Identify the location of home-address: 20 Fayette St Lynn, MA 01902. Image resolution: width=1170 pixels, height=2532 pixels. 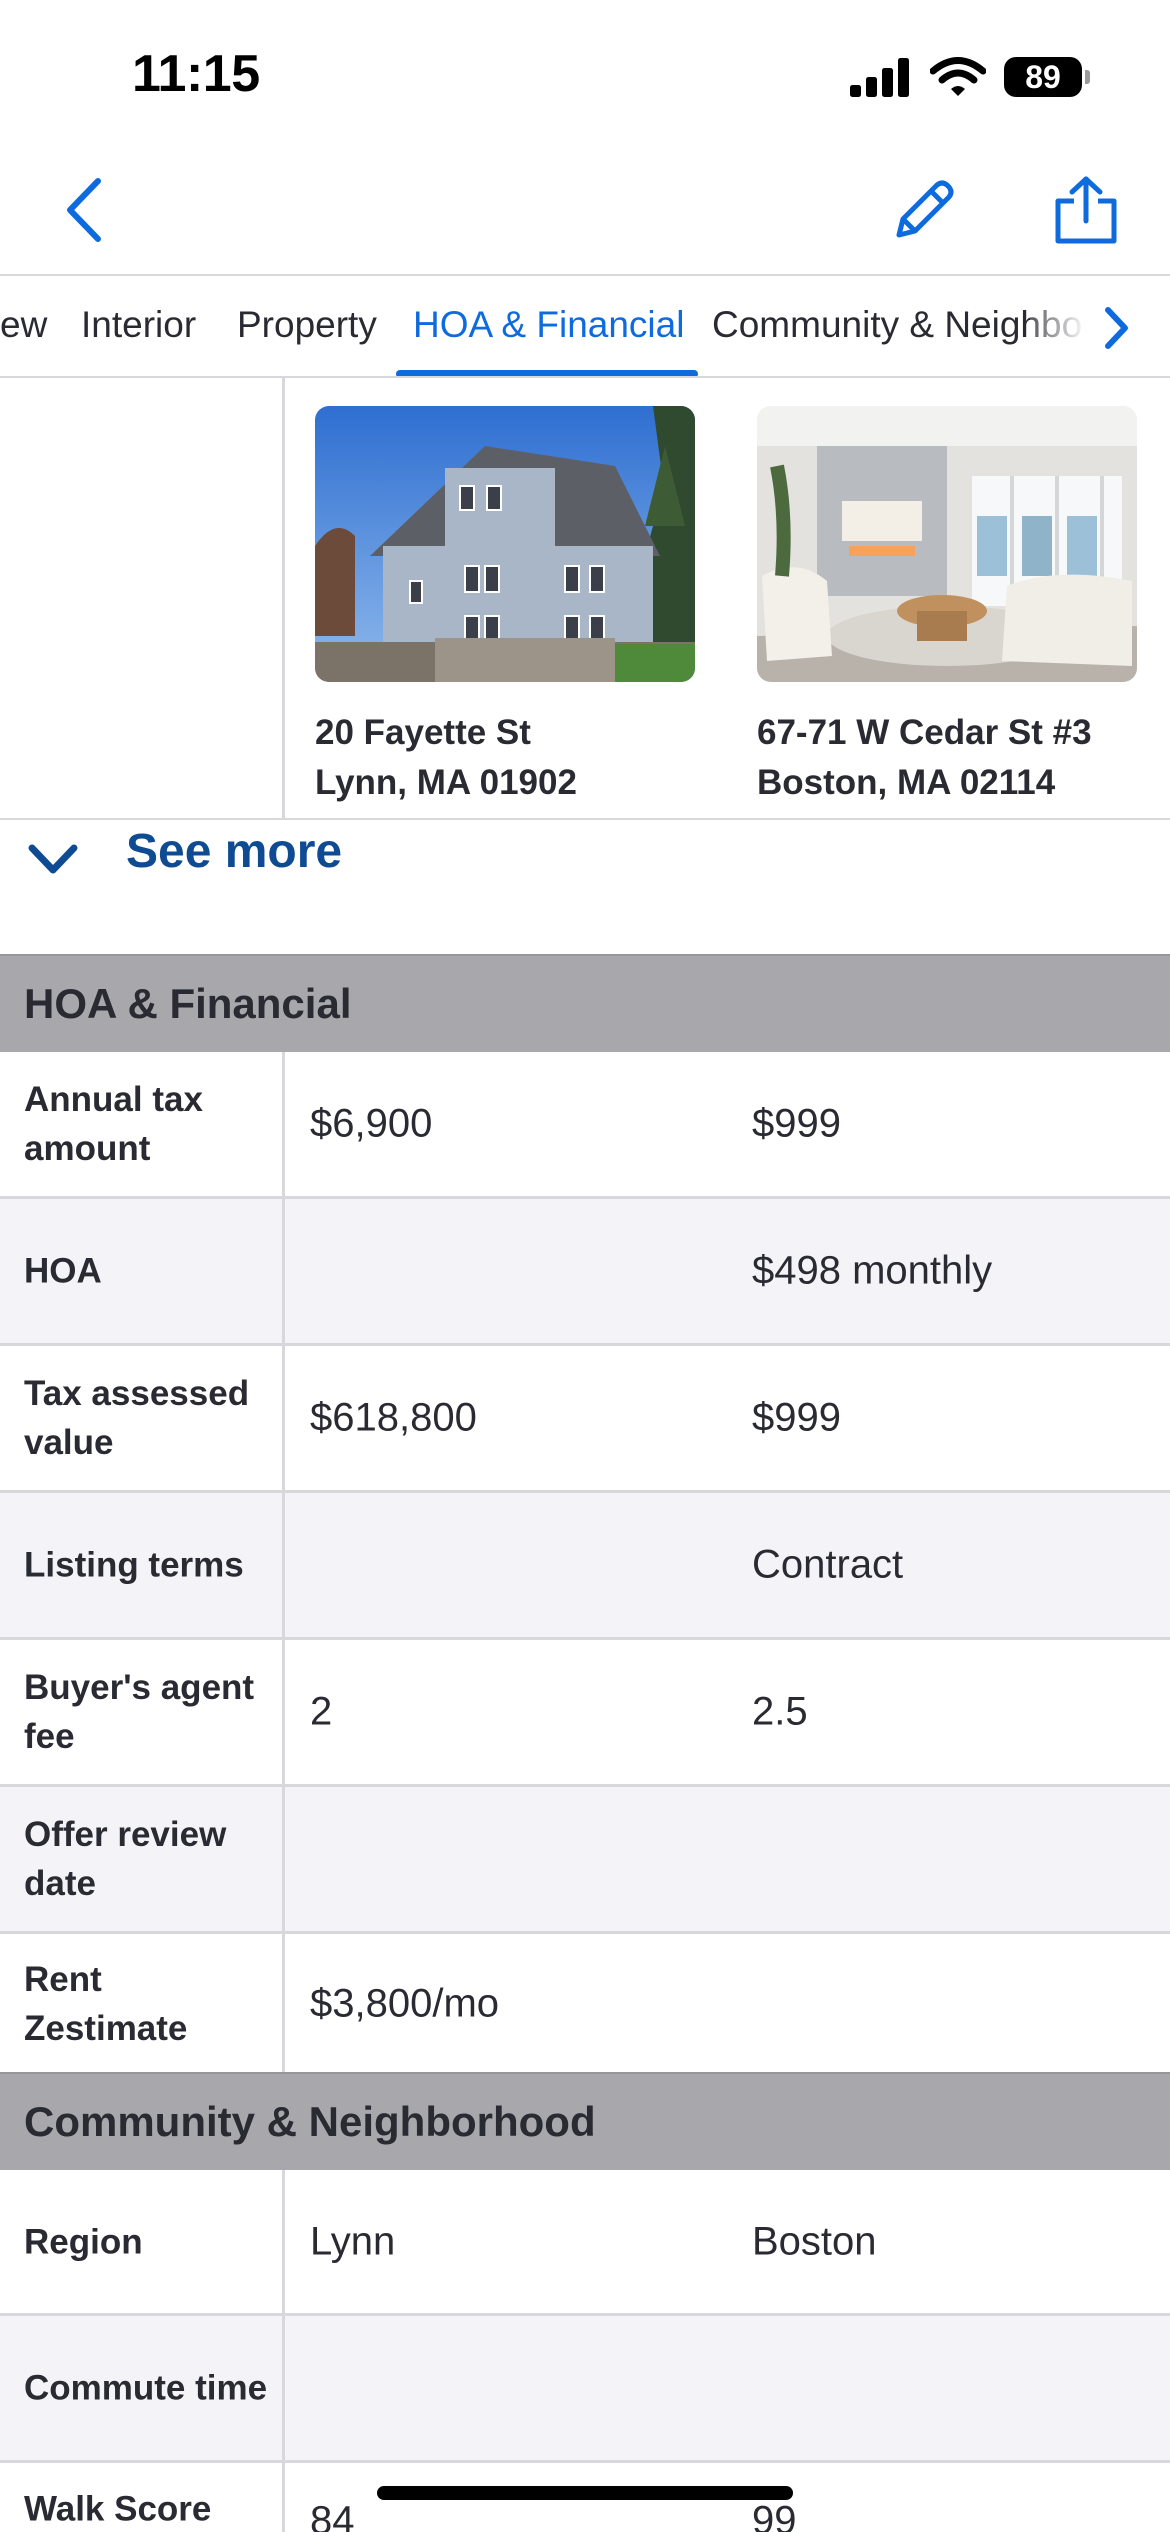
(446, 757).